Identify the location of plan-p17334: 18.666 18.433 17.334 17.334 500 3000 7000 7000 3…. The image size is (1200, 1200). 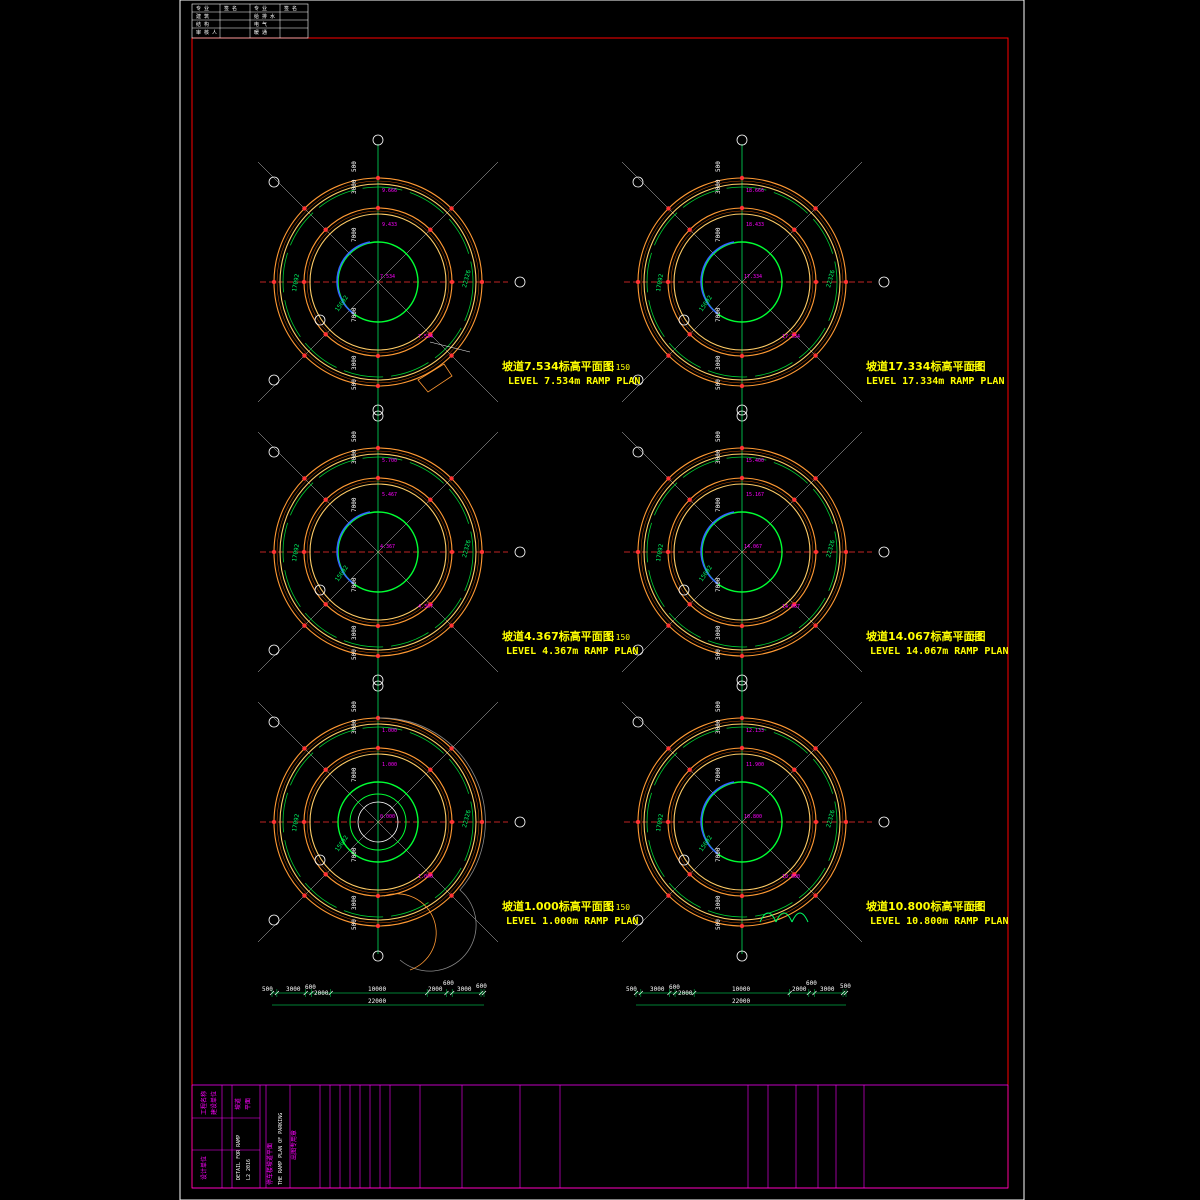
(755, 278).